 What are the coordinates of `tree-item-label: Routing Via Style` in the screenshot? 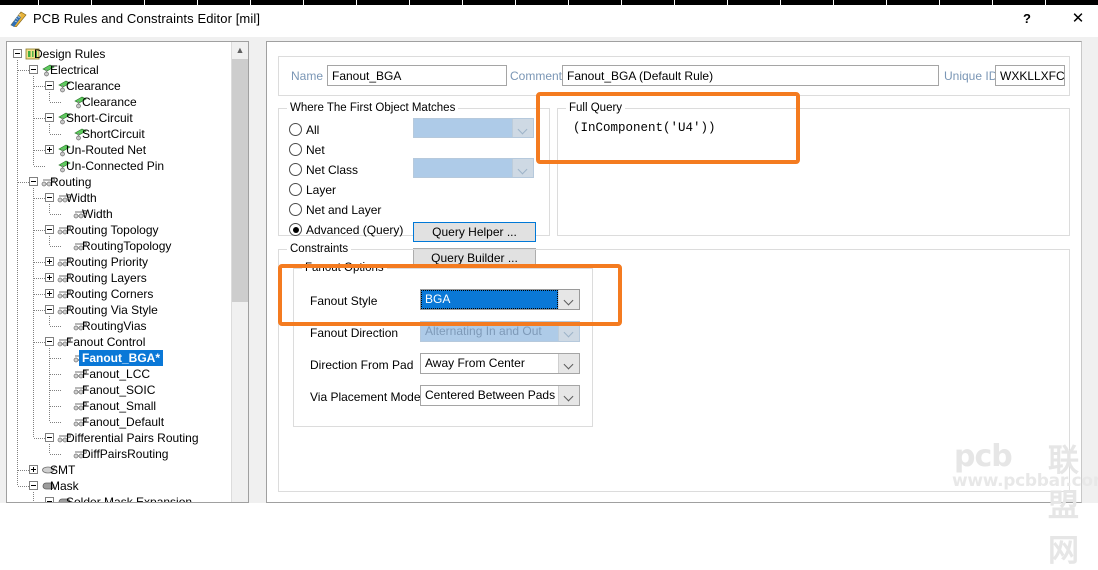 It's located at (112, 310).